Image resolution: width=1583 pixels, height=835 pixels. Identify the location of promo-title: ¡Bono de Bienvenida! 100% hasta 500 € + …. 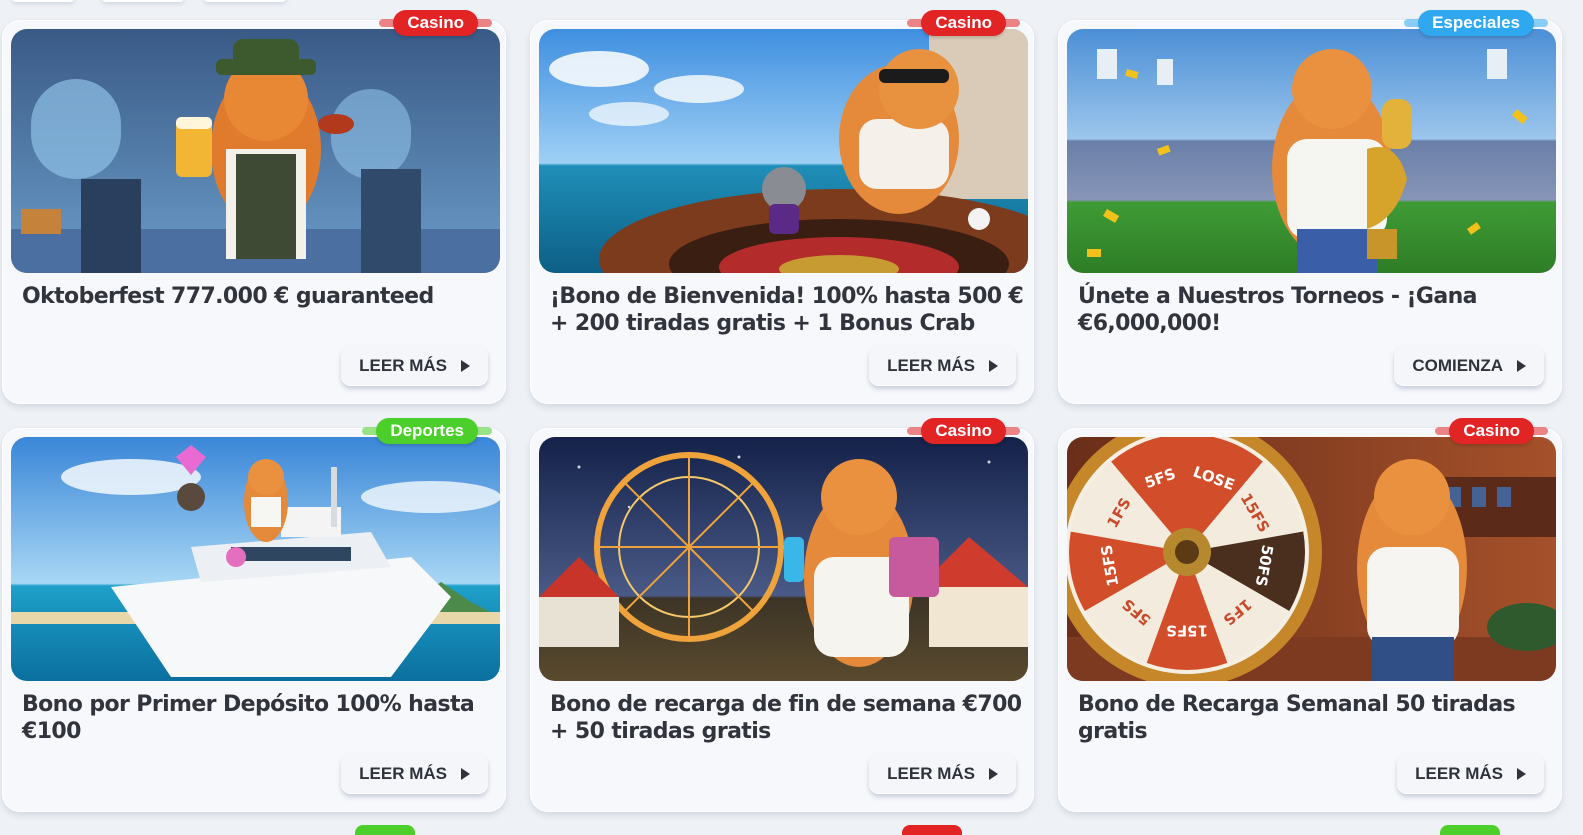
(787, 310).